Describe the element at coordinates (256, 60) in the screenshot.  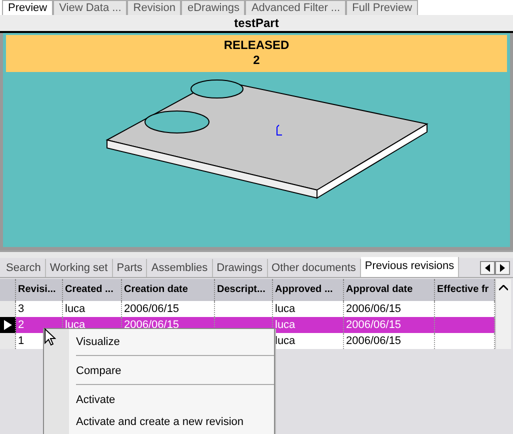
I see `revision-number: 2` at that location.